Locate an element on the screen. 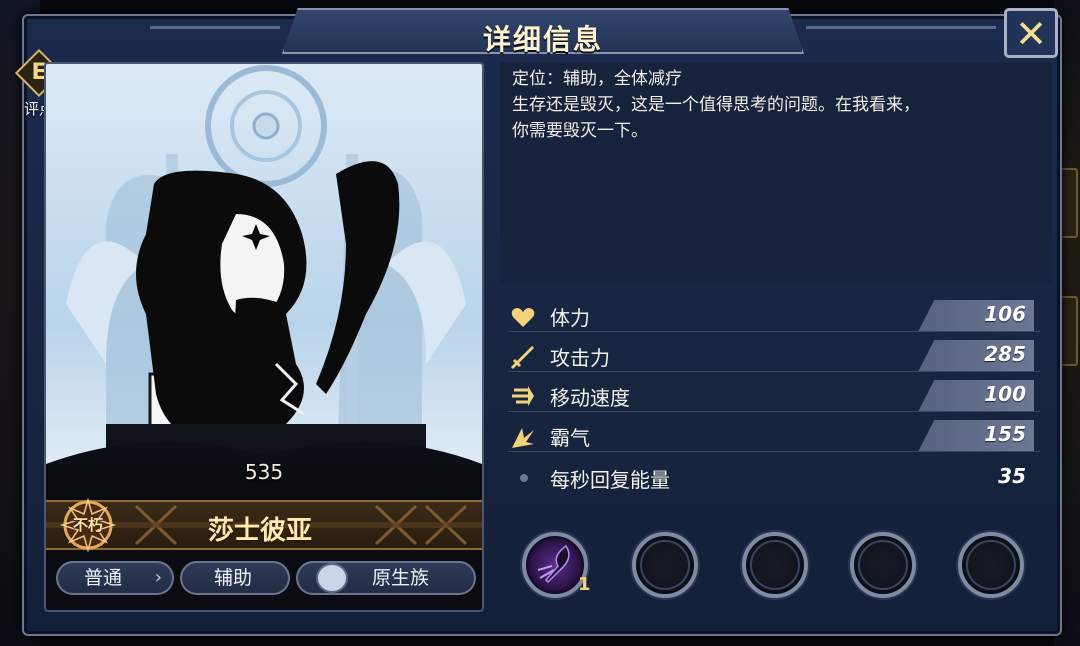 Image resolution: width=1080 pixels, height=646 pixels. close-button: ✕ is located at coordinates (1031, 33).